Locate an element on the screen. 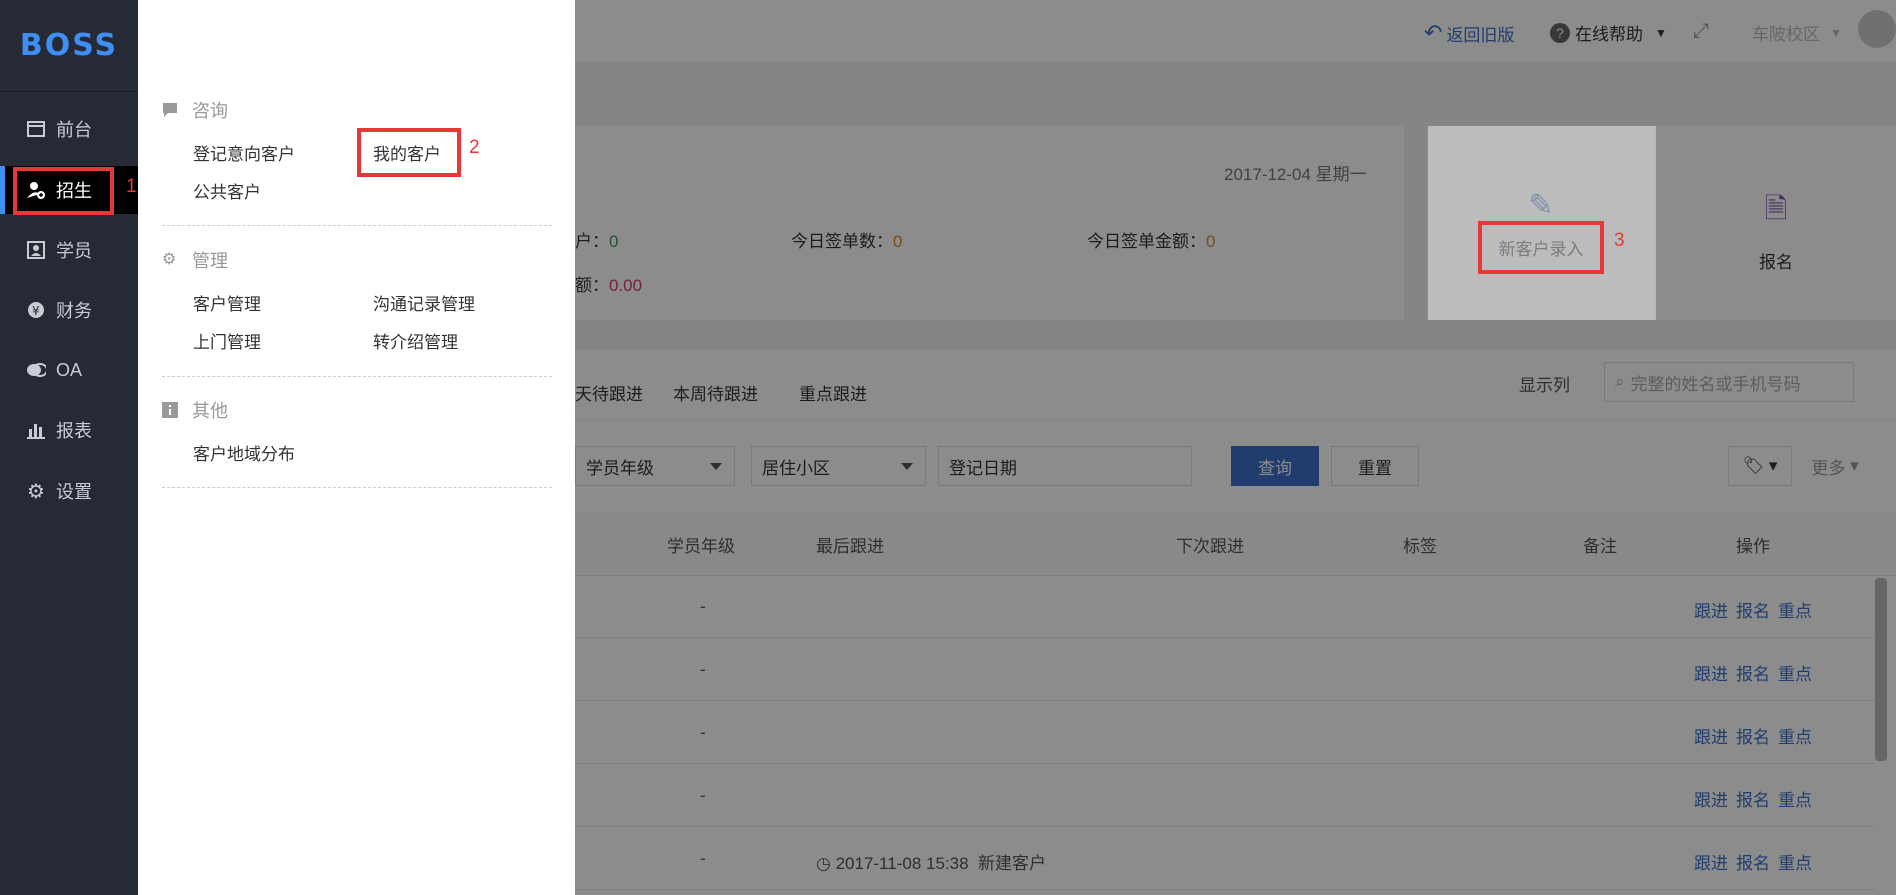 The width and height of the screenshot is (1896, 895). tag-icon: 🏷 ▾ is located at coordinates (1760, 465).